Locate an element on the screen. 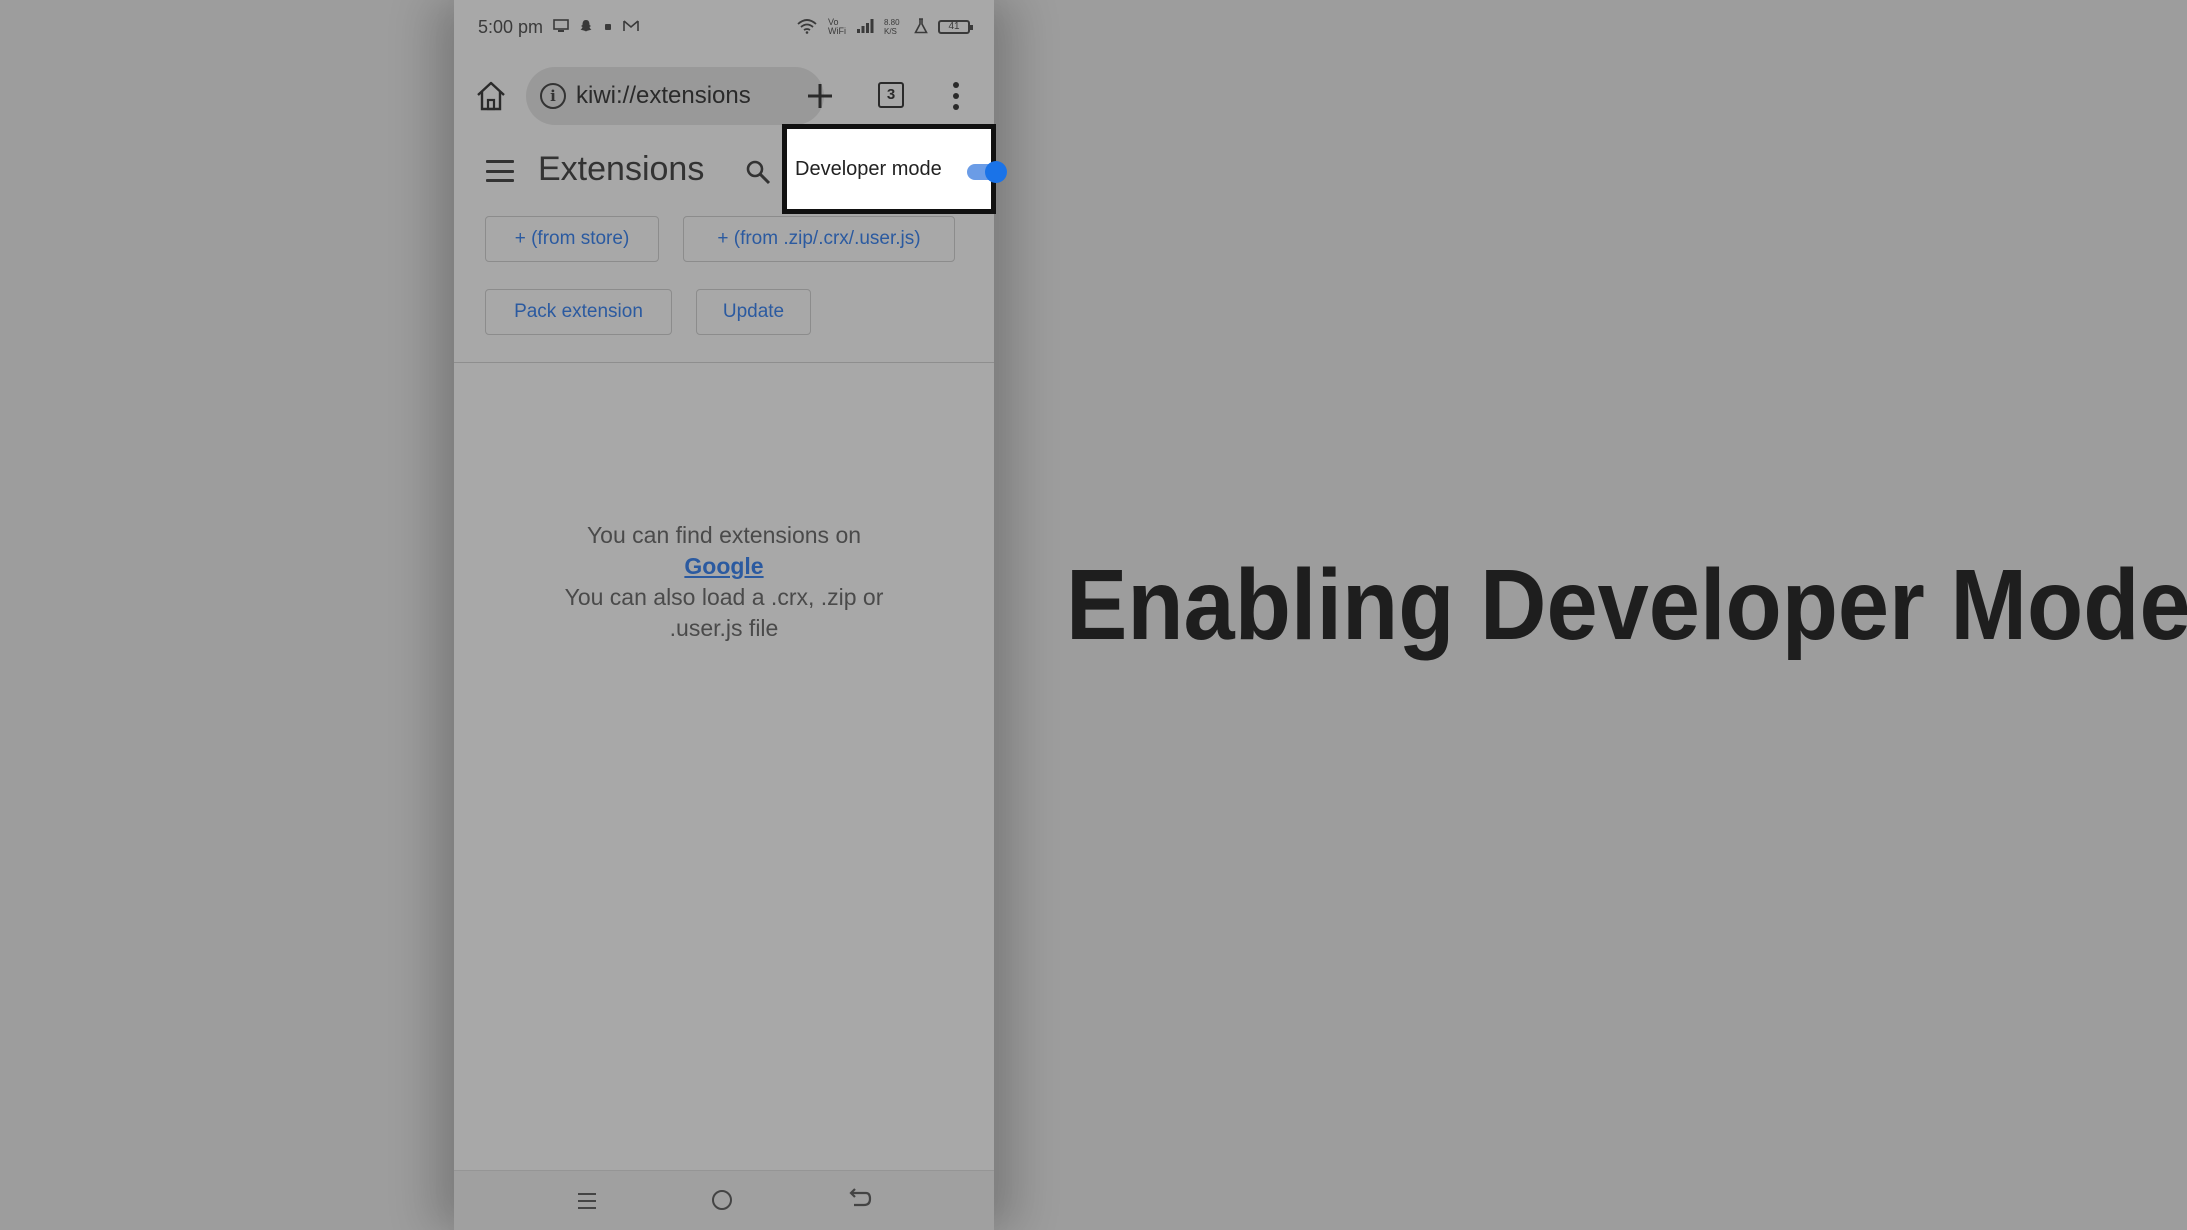 This screenshot has height=1230, width=2187. search-icon is located at coordinates (758, 172).